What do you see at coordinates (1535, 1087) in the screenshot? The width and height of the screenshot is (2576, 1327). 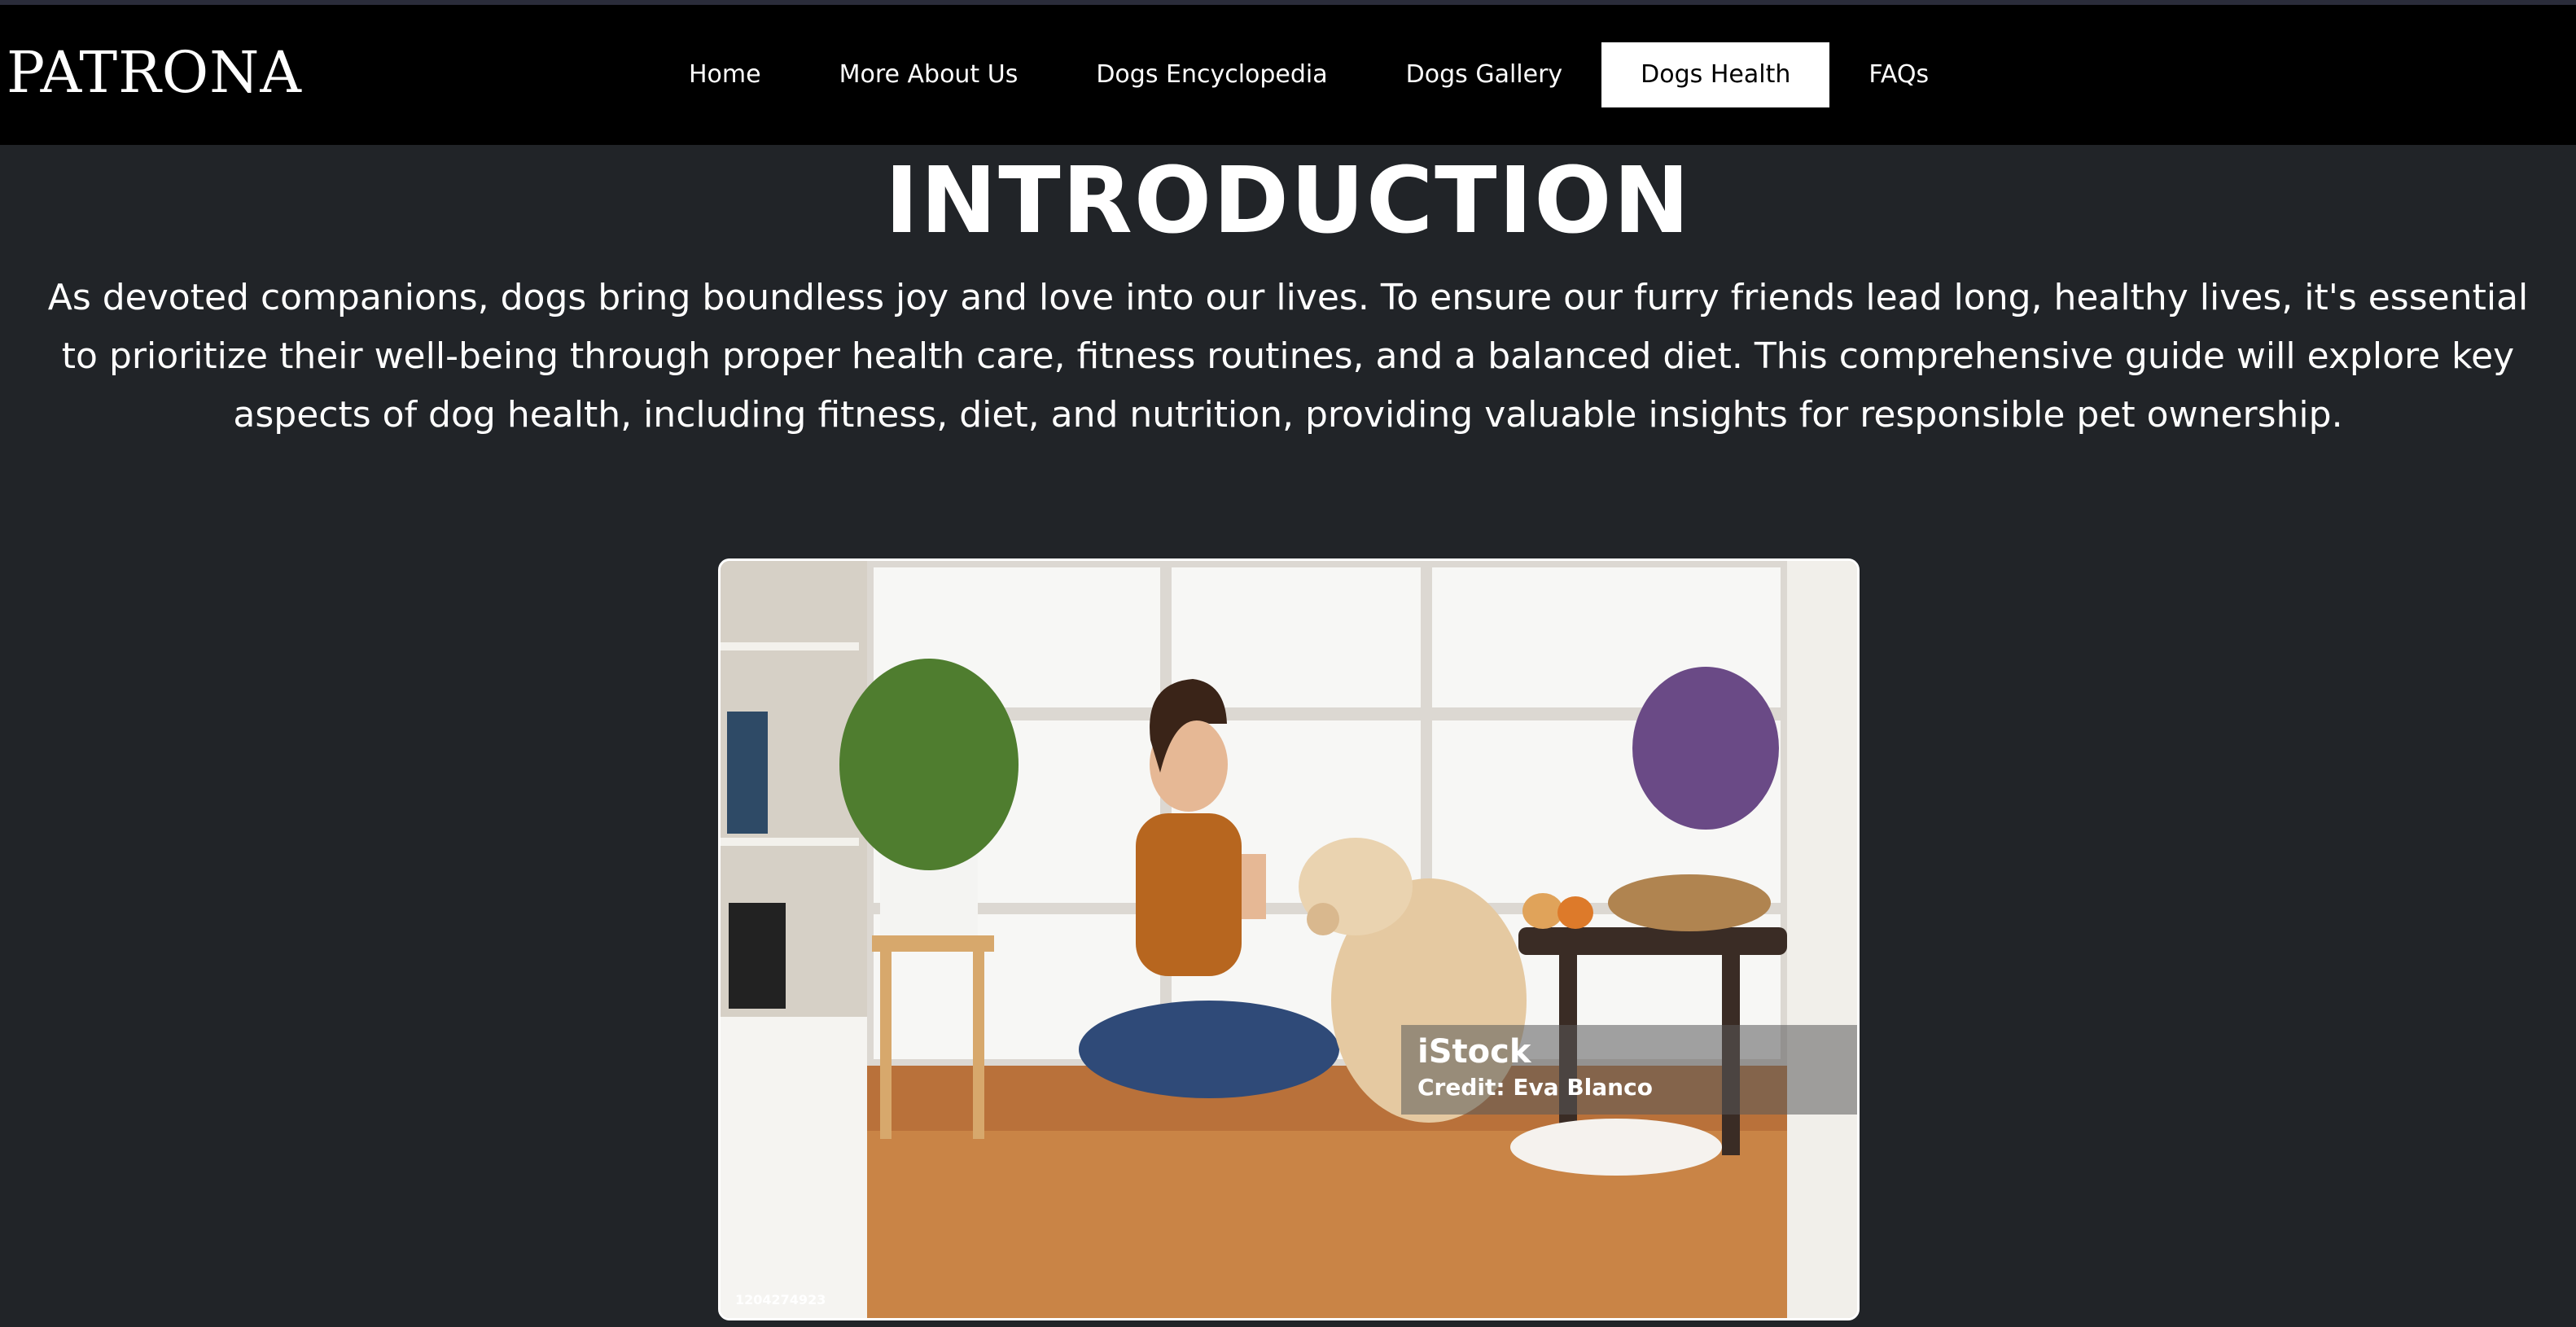 I see `photo-credit: Credit: Eva Blanco` at bounding box center [1535, 1087].